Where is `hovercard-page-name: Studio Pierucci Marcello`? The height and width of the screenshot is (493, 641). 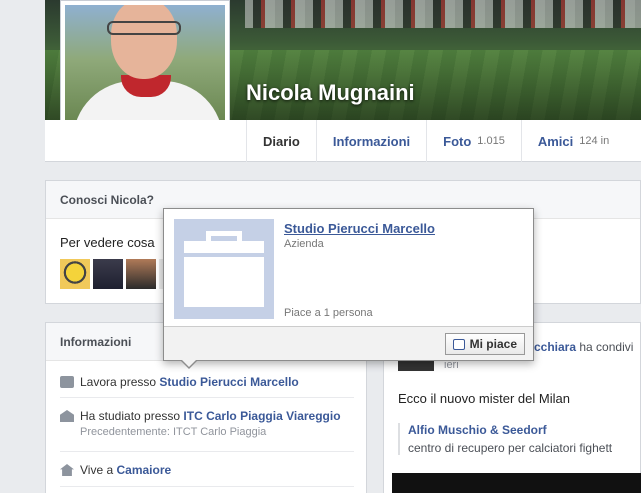
hovercard-page-name: Studio Pierucci Marcello is located at coordinates (359, 228).